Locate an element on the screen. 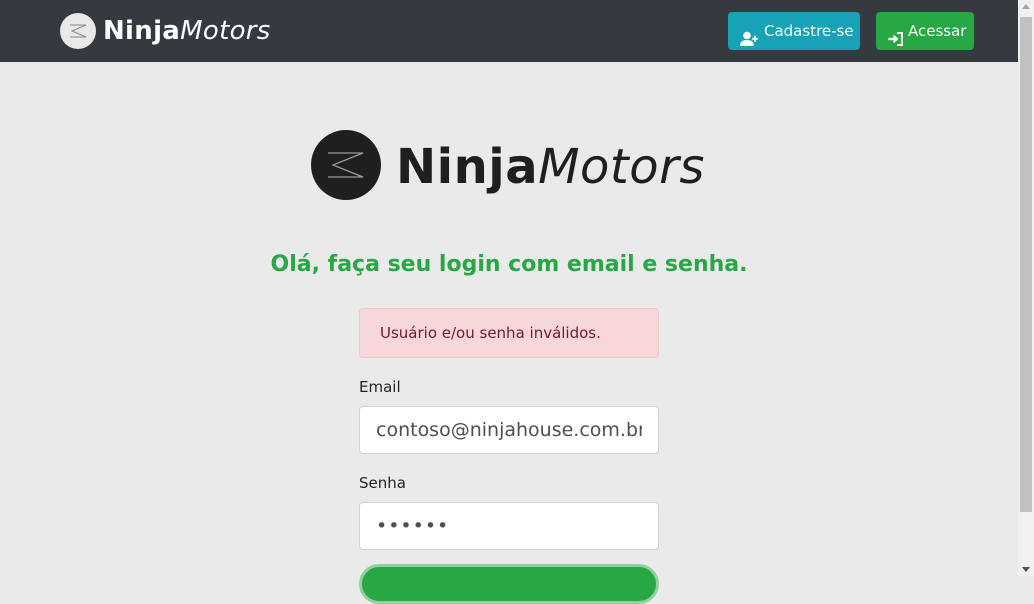  login-submit-button is located at coordinates (509, 584).